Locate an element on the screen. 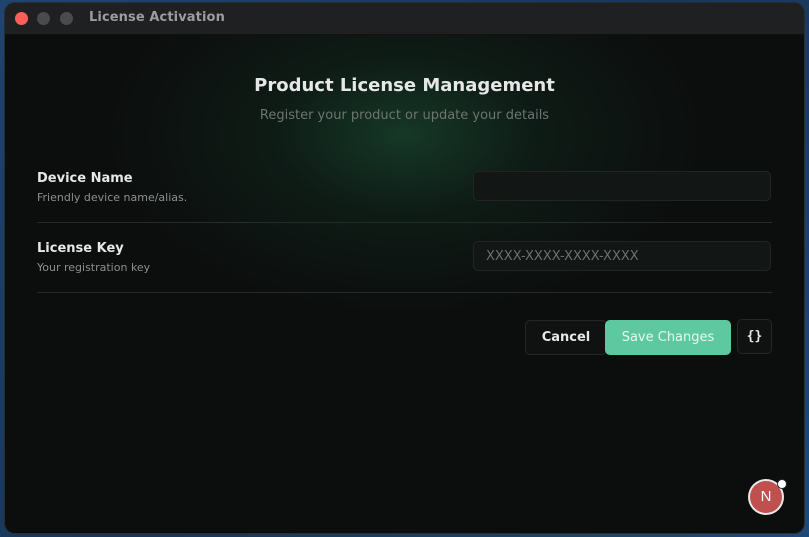  license-key-input is located at coordinates (622, 256).